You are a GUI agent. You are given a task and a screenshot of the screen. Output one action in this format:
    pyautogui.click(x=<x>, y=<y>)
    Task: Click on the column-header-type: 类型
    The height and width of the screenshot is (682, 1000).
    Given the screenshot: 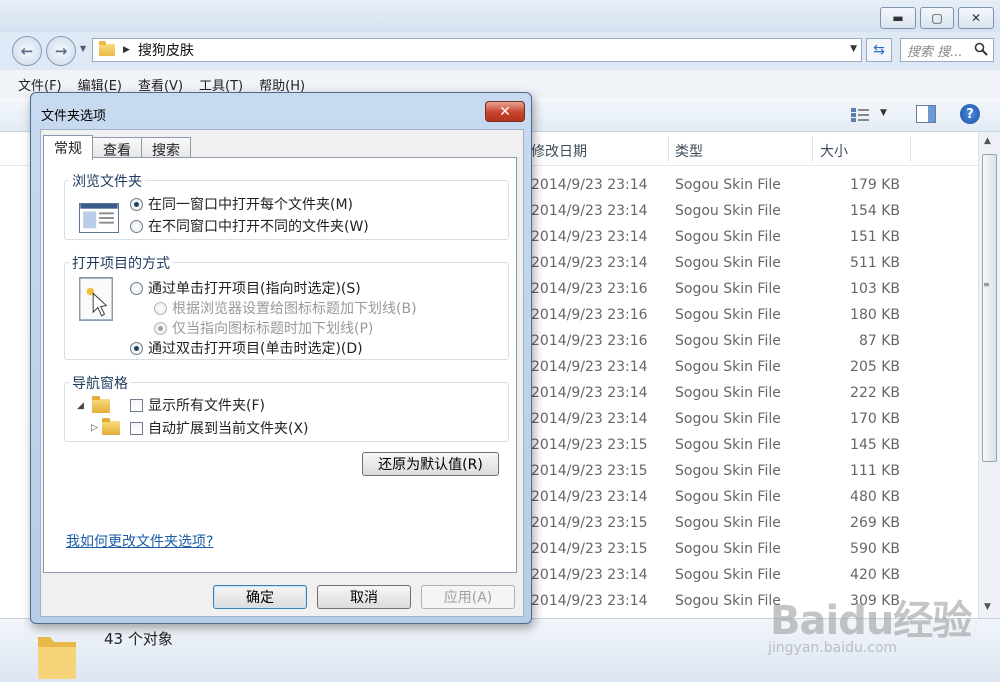 What is the action you would take?
    pyautogui.click(x=689, y=151)
    